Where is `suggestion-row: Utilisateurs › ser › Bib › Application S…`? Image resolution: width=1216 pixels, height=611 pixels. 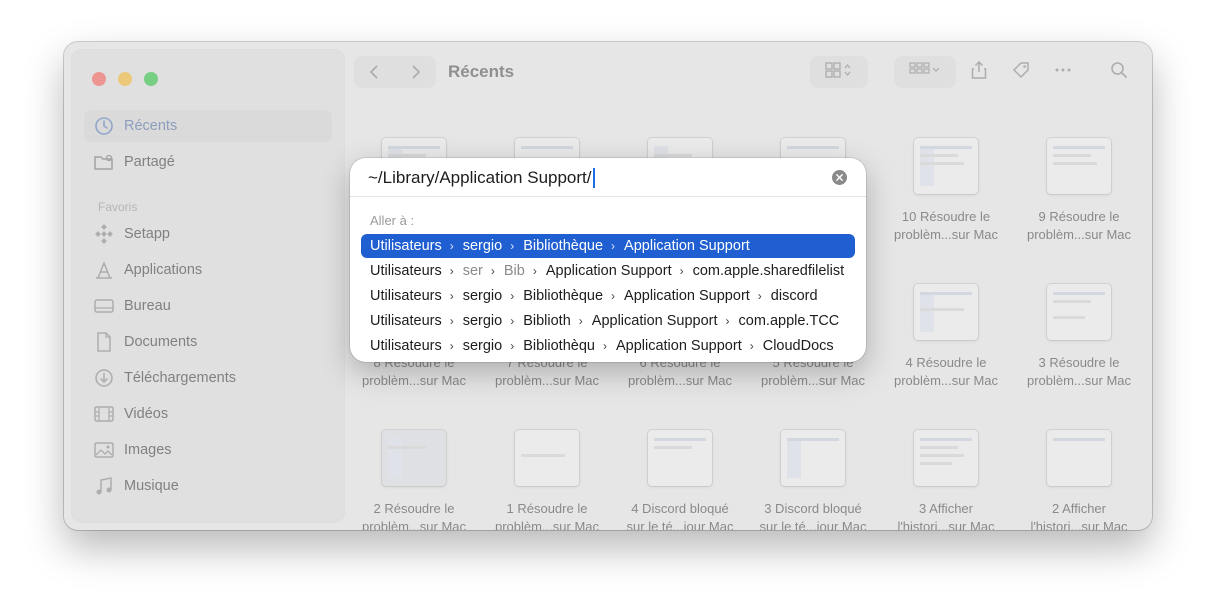 suggestion-row: Utilisateurs › ser › Bib › Application S… is located at coordinates (608, 271).